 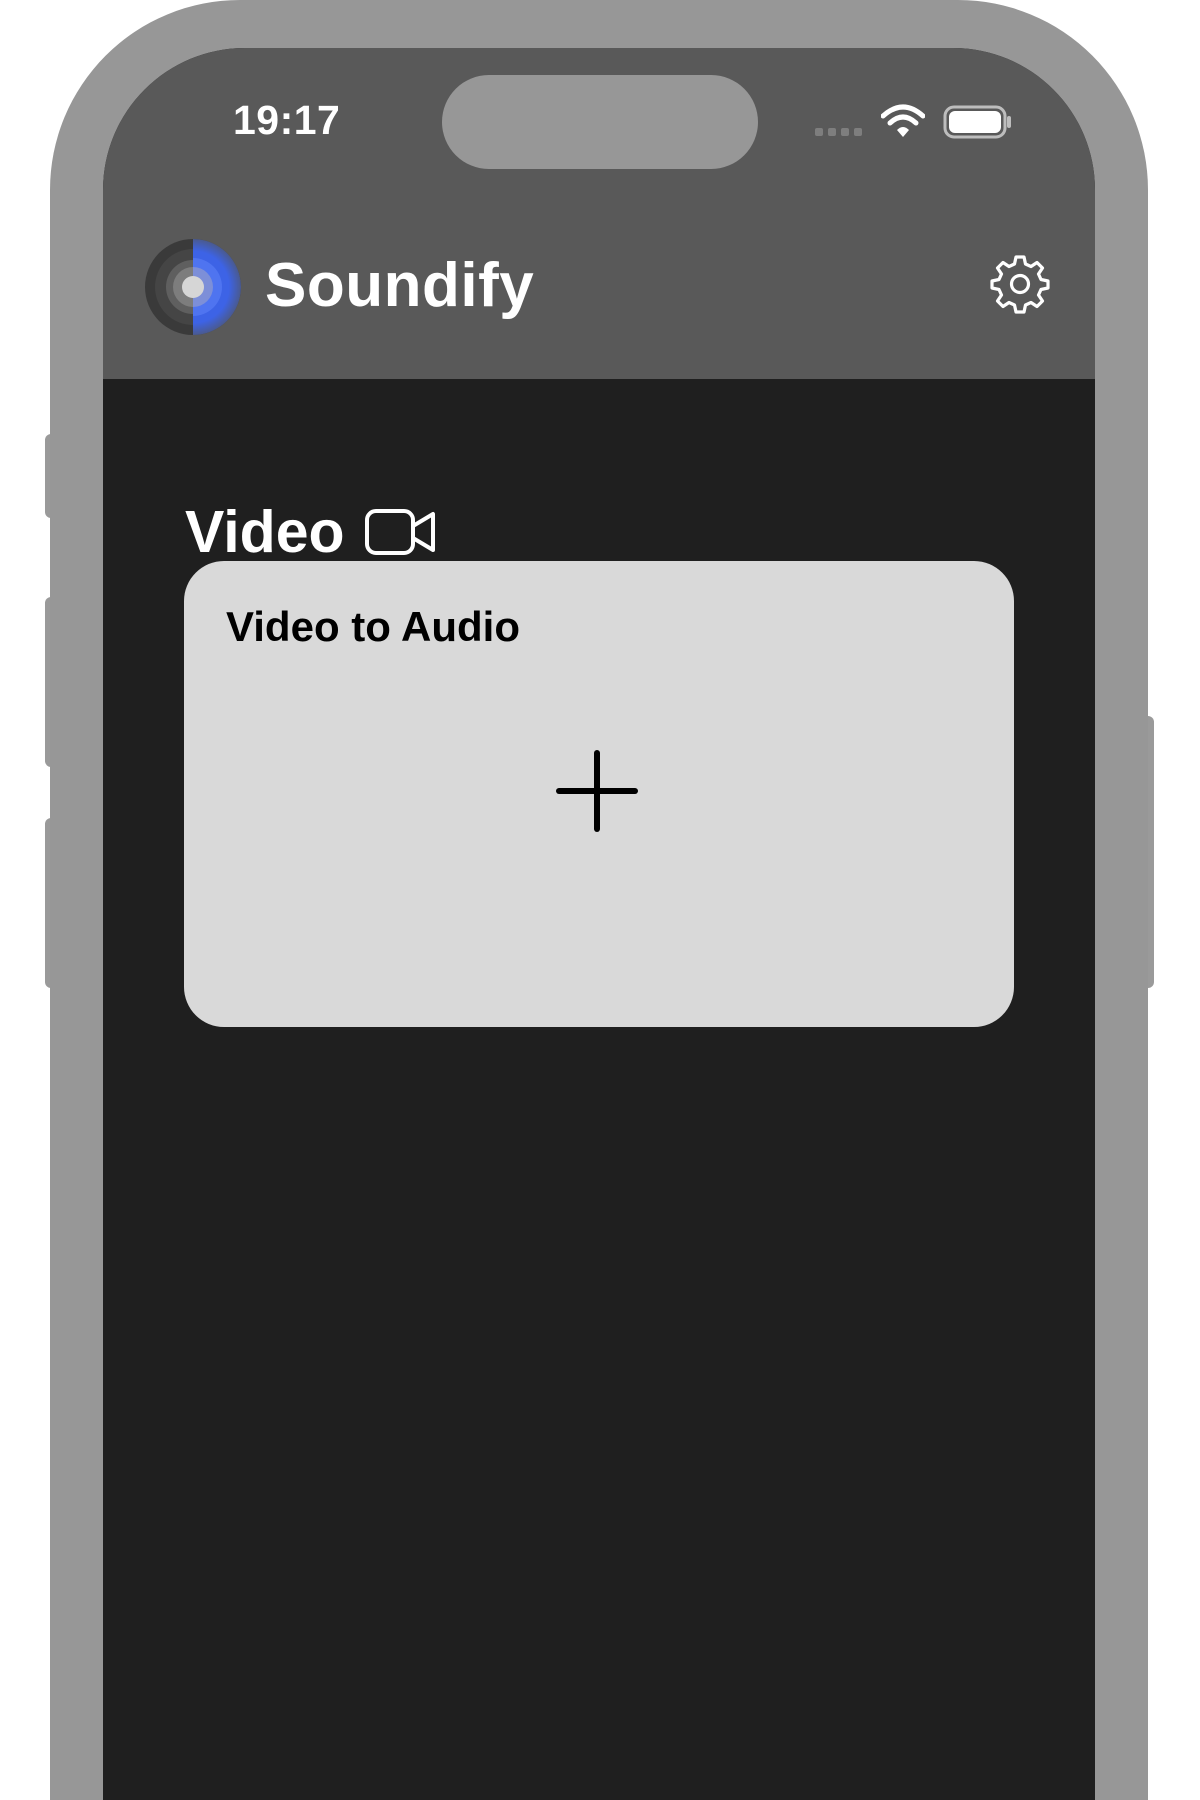 I want to click on app-header: Soundify, so click(x=599, y=283).